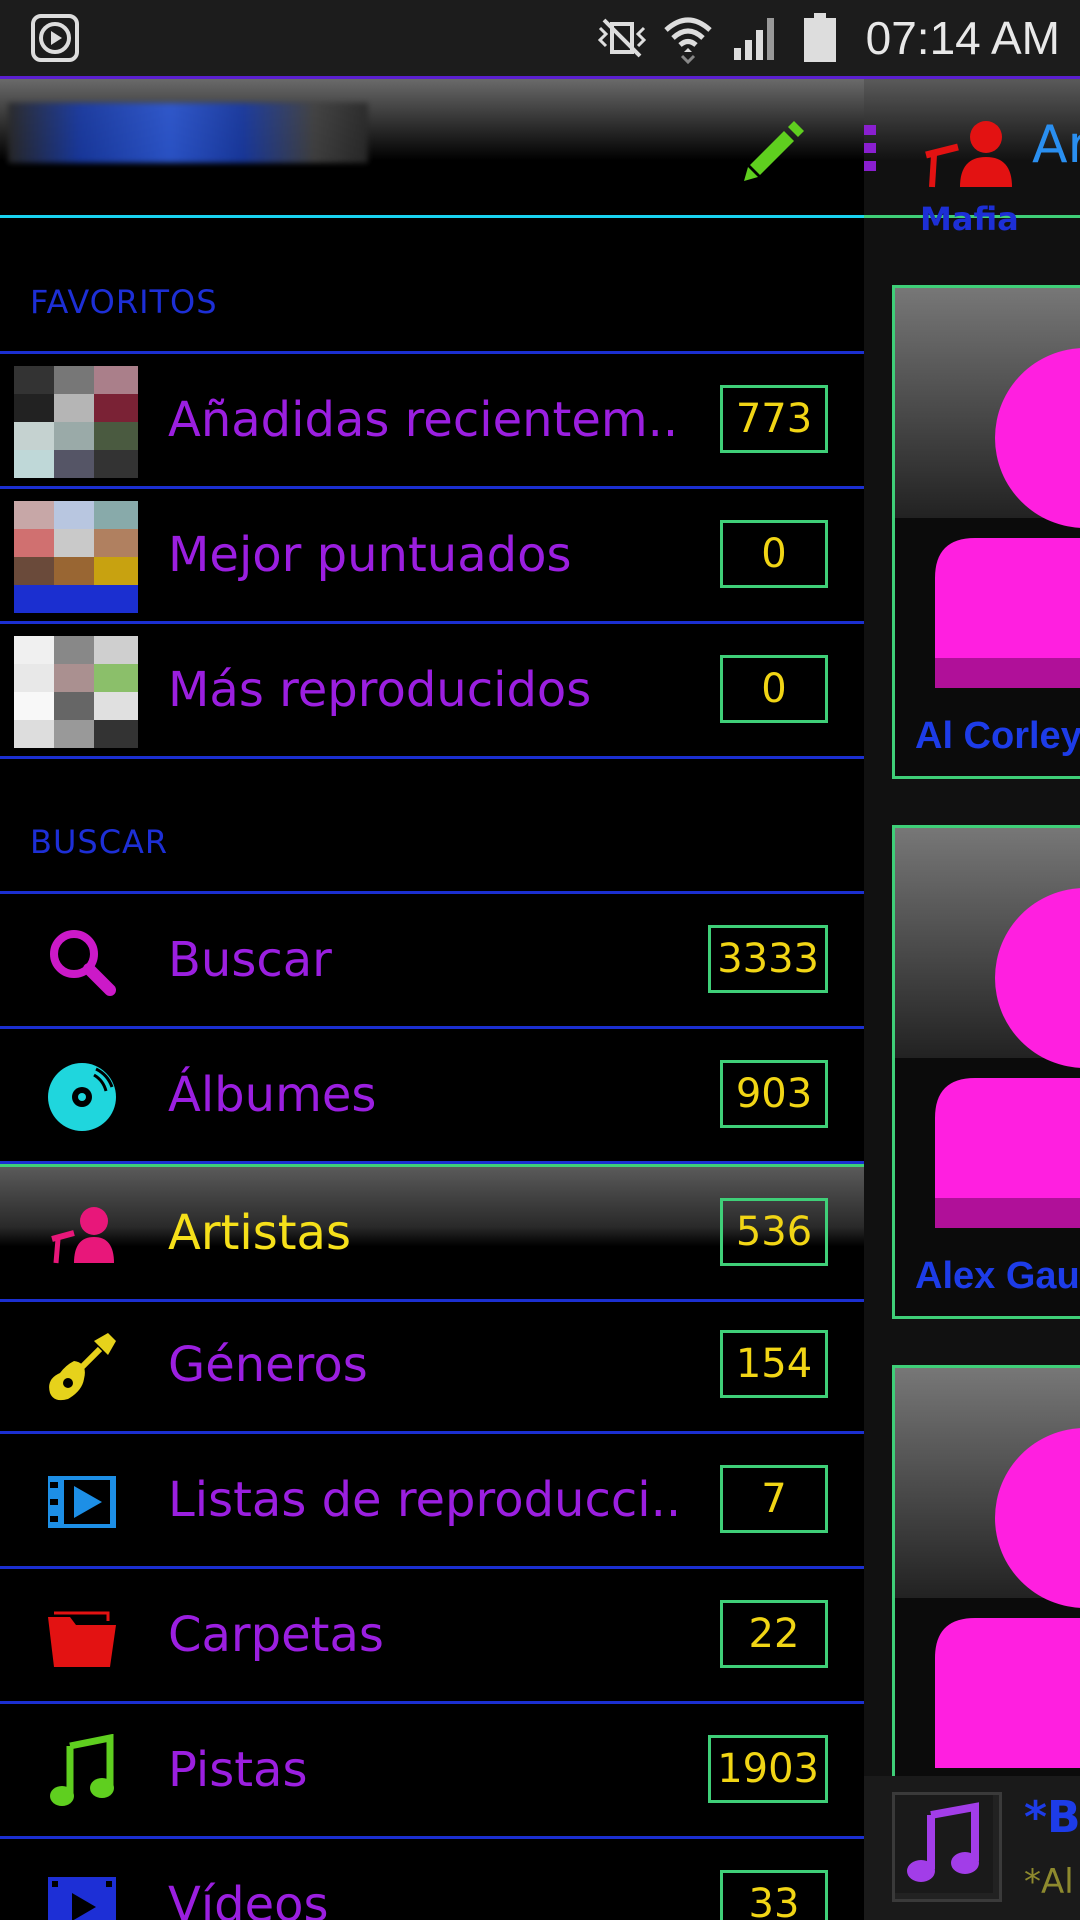 The height and width of the screenshot is (1920, 1080). What do you see at coordinates (432, 1096) in the screenshot?
I see `drawer-item-albums: Álbumes 903` at bounding box center [432, 1096].